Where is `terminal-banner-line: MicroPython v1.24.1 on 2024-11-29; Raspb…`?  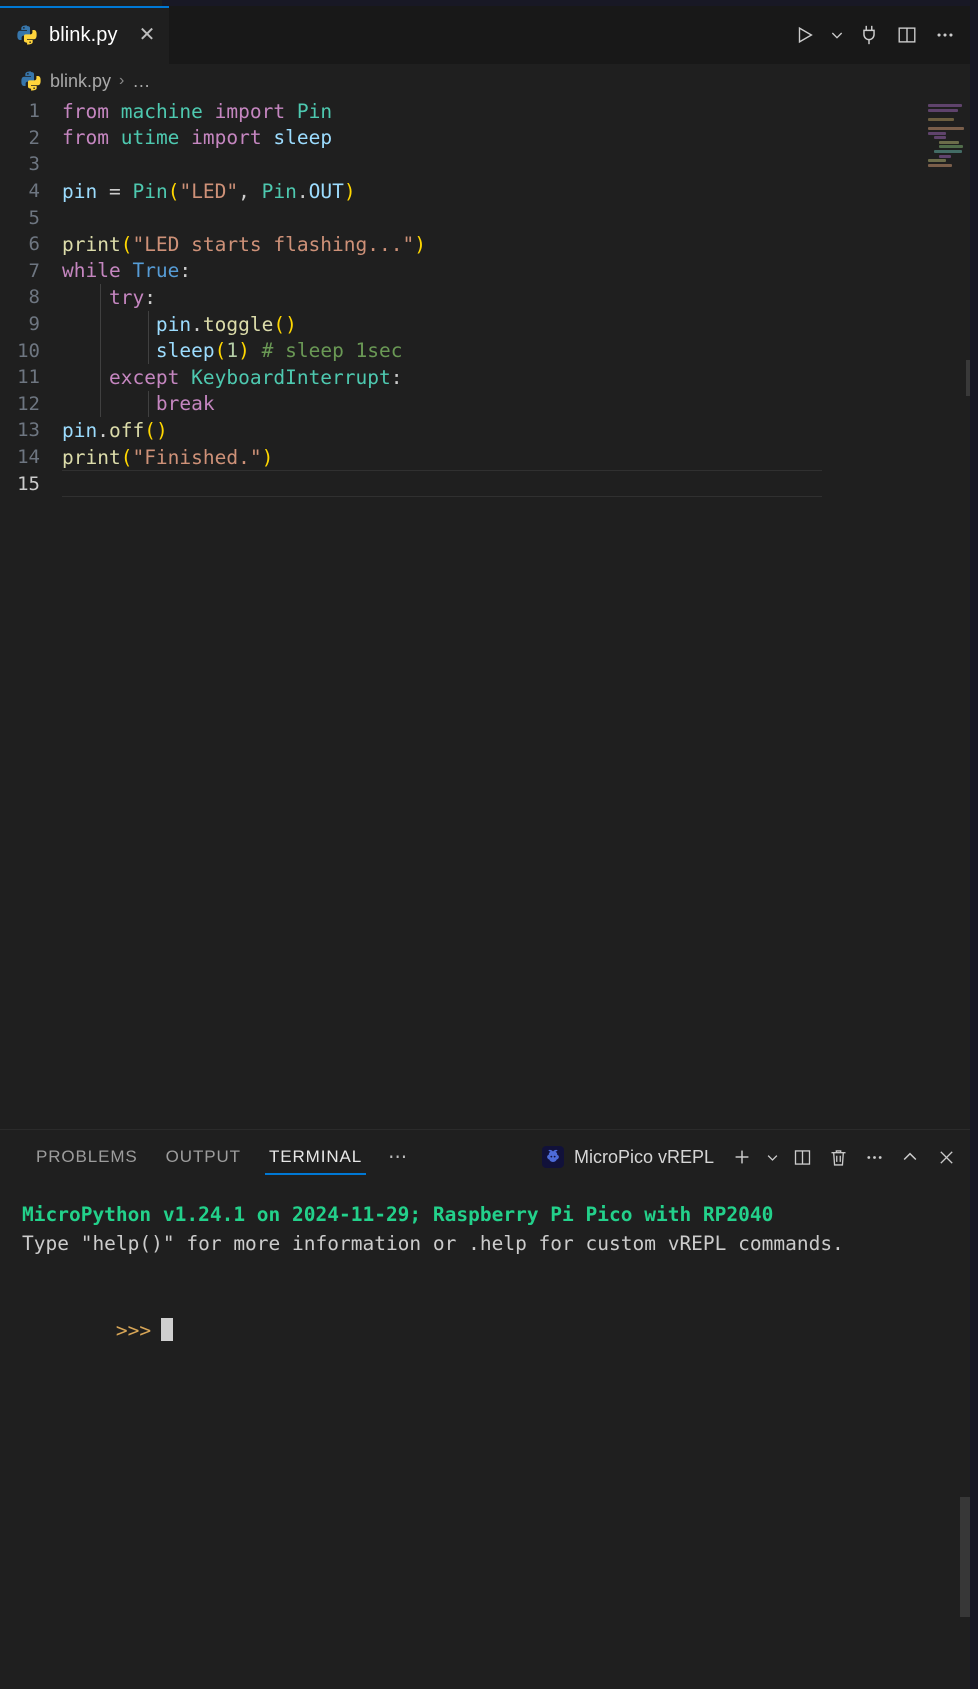
terminal-banner-line: MicroPython v1.24.1 on 2024-11-29; Raspb… is located at coordinates (398, 1214).